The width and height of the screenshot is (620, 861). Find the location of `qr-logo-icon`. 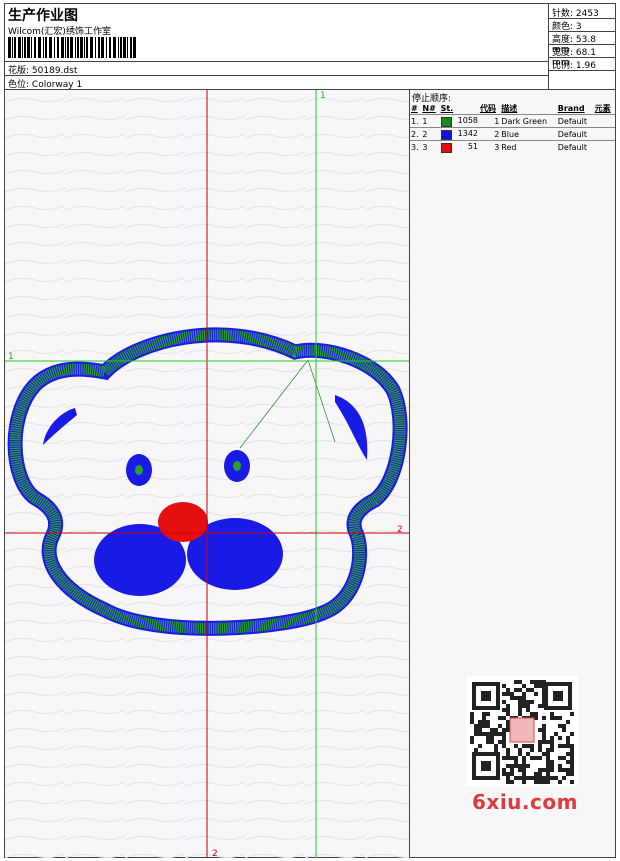

qr-logo-icon is located at coordinates (522, 730).